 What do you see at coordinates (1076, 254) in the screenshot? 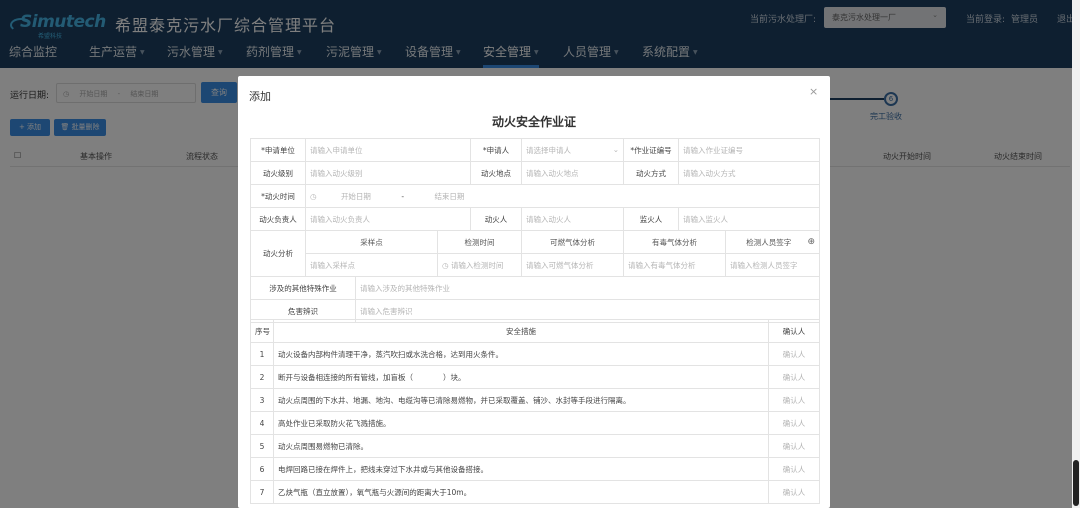
I see `scrollbar-track` at bounding box center [1076, 254].